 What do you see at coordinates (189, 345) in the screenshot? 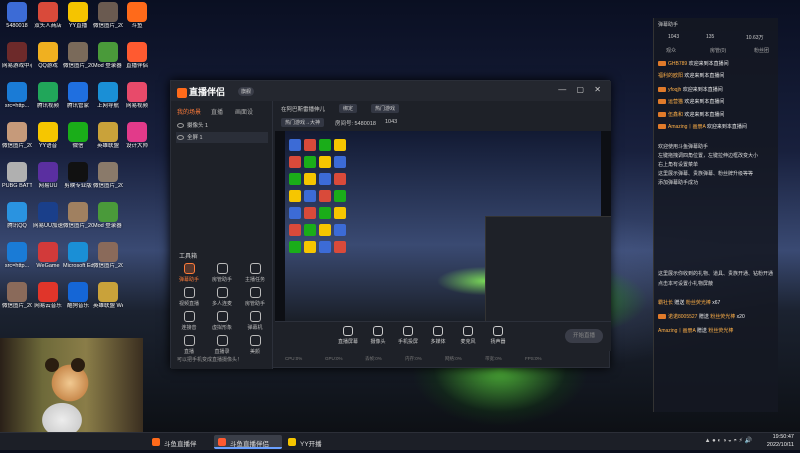
I see `tool-live: 直播` at bounding box center [189, 345].